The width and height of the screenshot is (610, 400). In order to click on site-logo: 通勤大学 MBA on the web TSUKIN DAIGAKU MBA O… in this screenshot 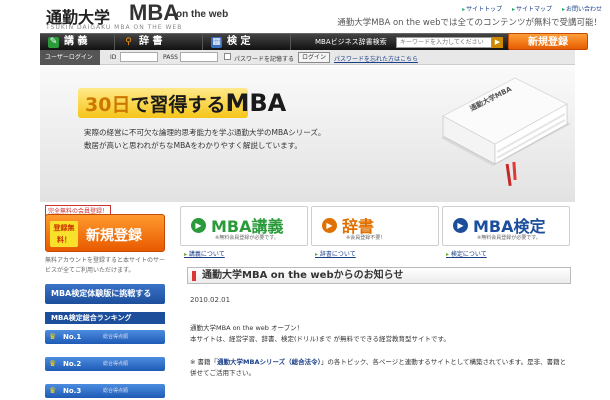, I will do `click(146, 16)`.